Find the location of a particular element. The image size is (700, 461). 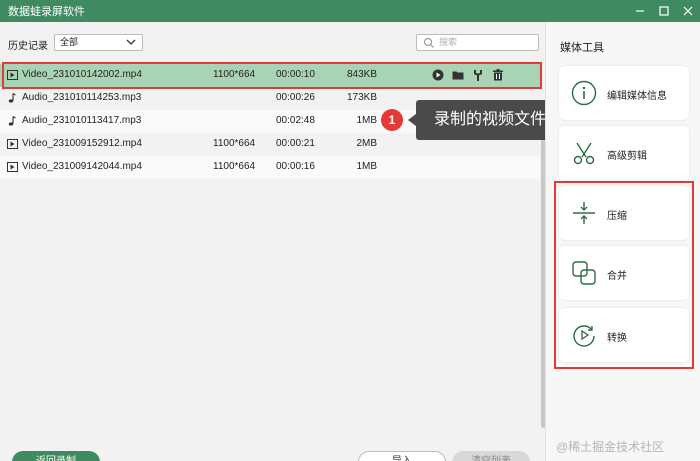

title-bar: 数据蛙录屏软件 is located at coordinates (350, 11).